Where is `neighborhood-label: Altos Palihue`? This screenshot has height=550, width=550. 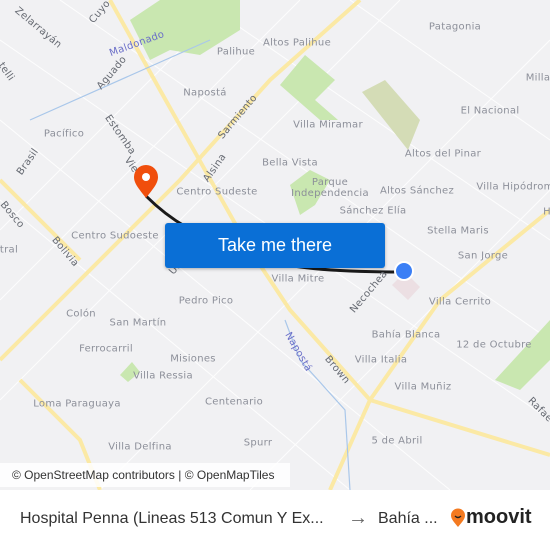 neighborhood-label: Altos Palihue is located at coordinates (297, 43).